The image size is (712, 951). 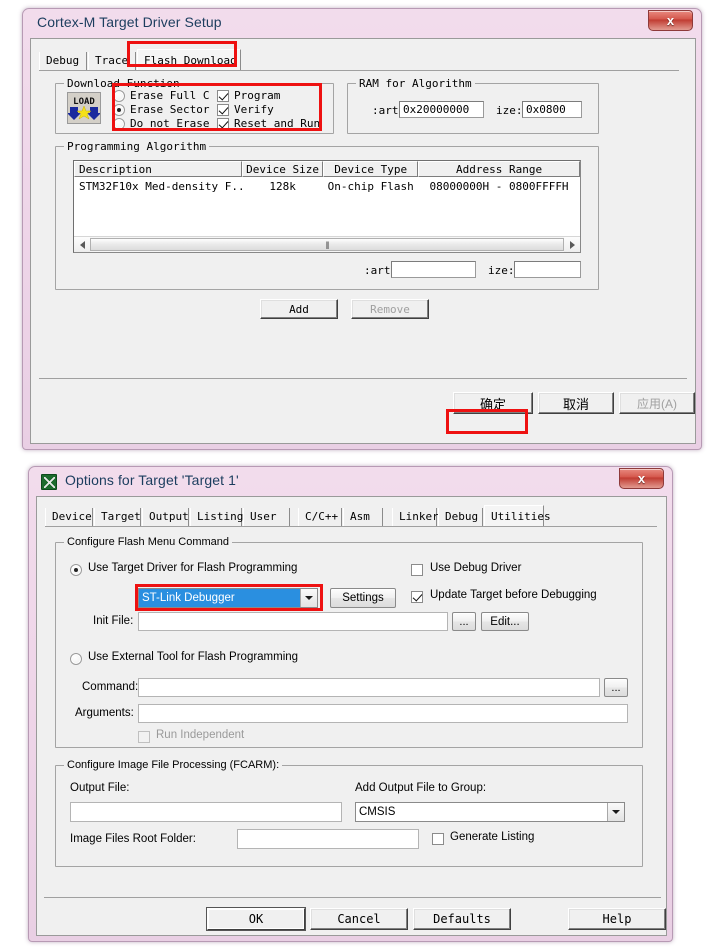 What do you see at coordinates (359, 919) in the screenshot?
I see `dialog2-cancel-button: Cancel` at bounding box center [359, 919].